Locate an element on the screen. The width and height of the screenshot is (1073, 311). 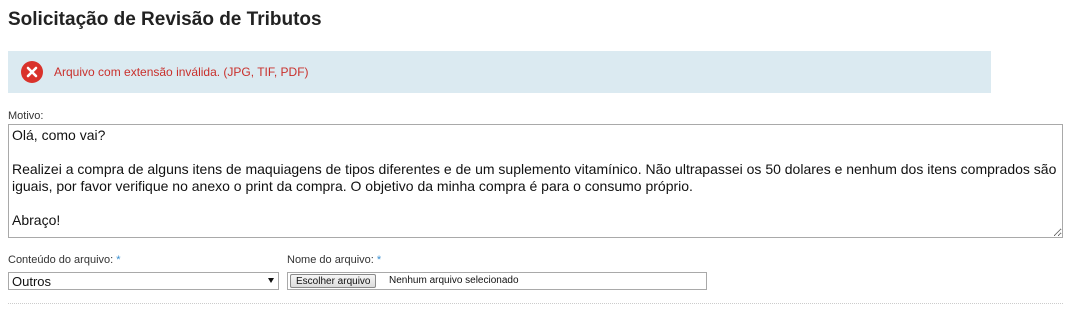
error-x-icon is located at coordinates (32, 72).